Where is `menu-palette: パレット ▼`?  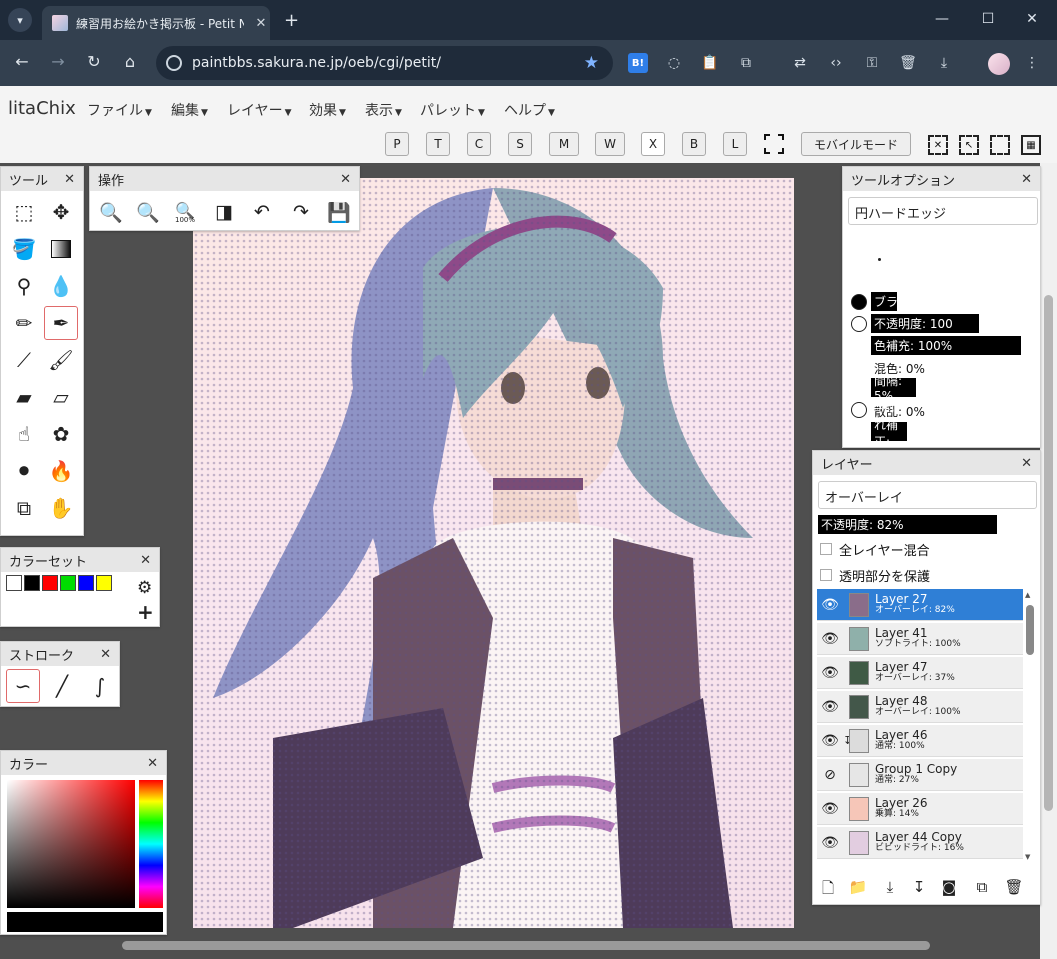
menu-palette: パレット ▼ is located at coordinates (452, 110).